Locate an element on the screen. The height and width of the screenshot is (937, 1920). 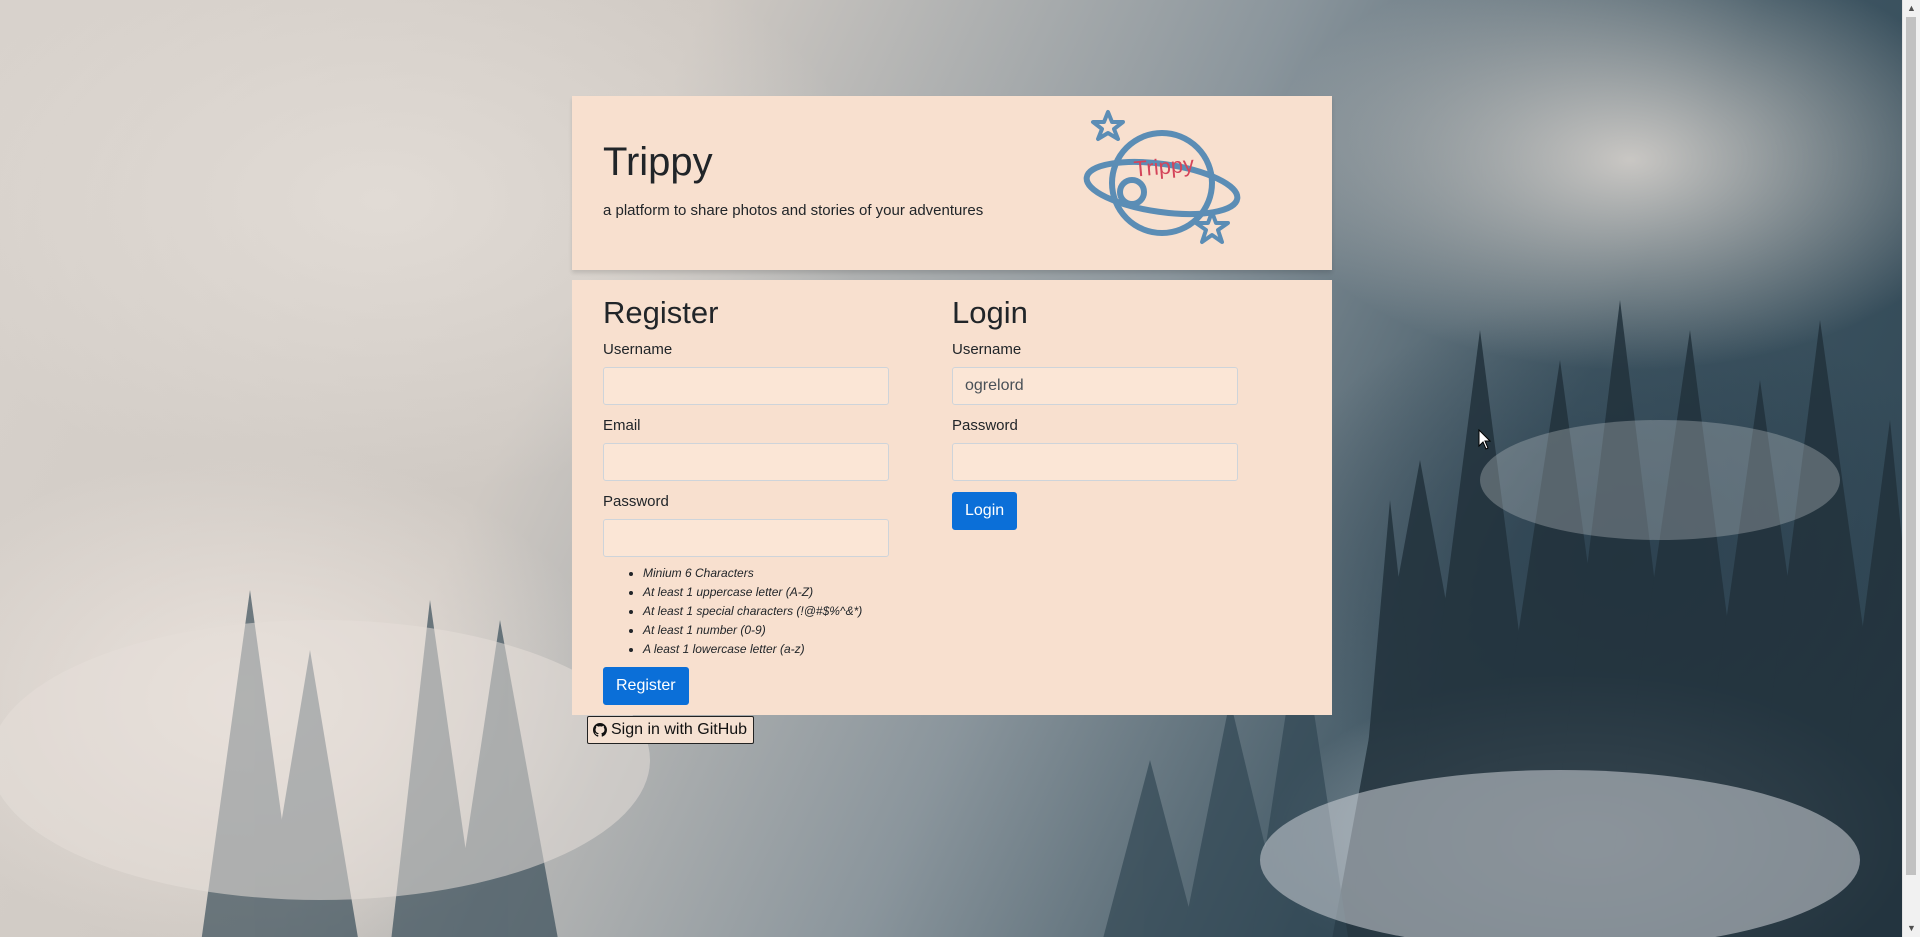
login-section: Login Username Password Login is located at coordinates (1102, 412).